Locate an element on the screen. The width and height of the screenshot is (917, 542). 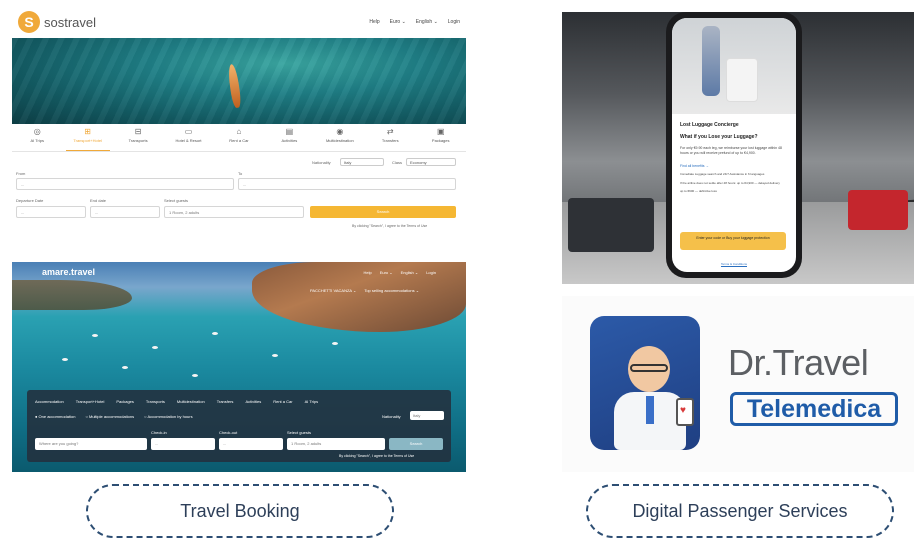
tab-packages: ▣ Packages is located at coordinates (441, 137).